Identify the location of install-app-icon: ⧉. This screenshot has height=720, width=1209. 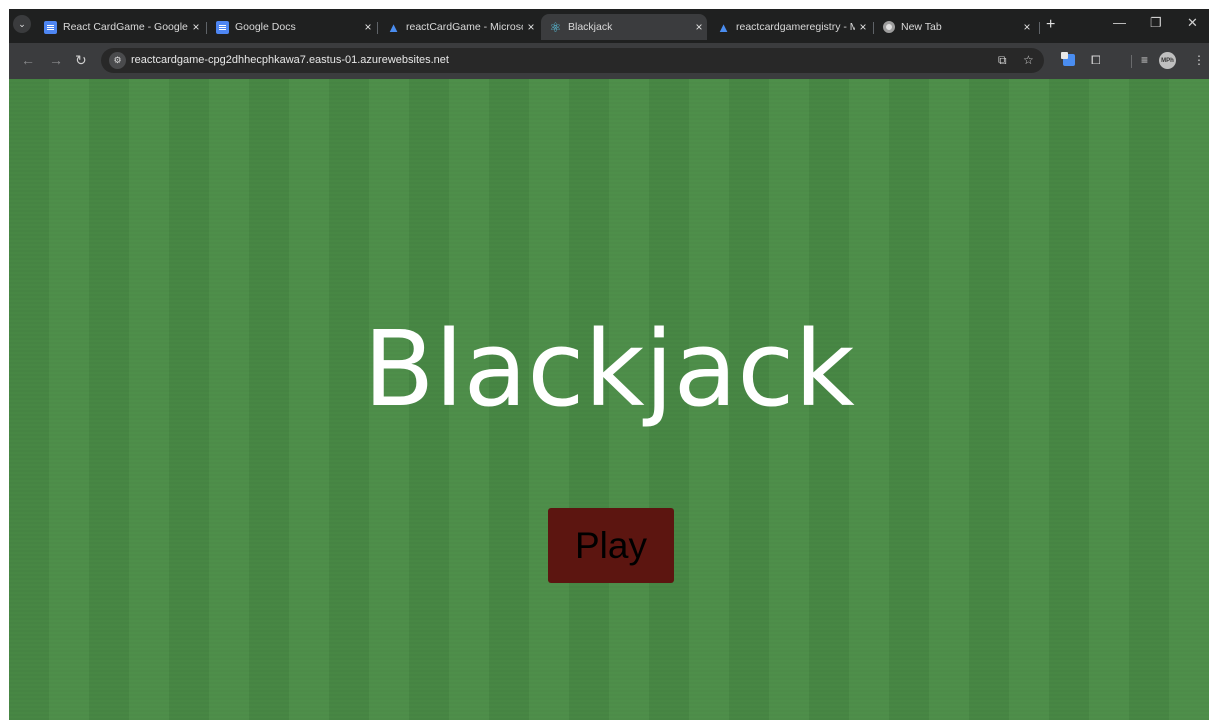
(1002, 60).